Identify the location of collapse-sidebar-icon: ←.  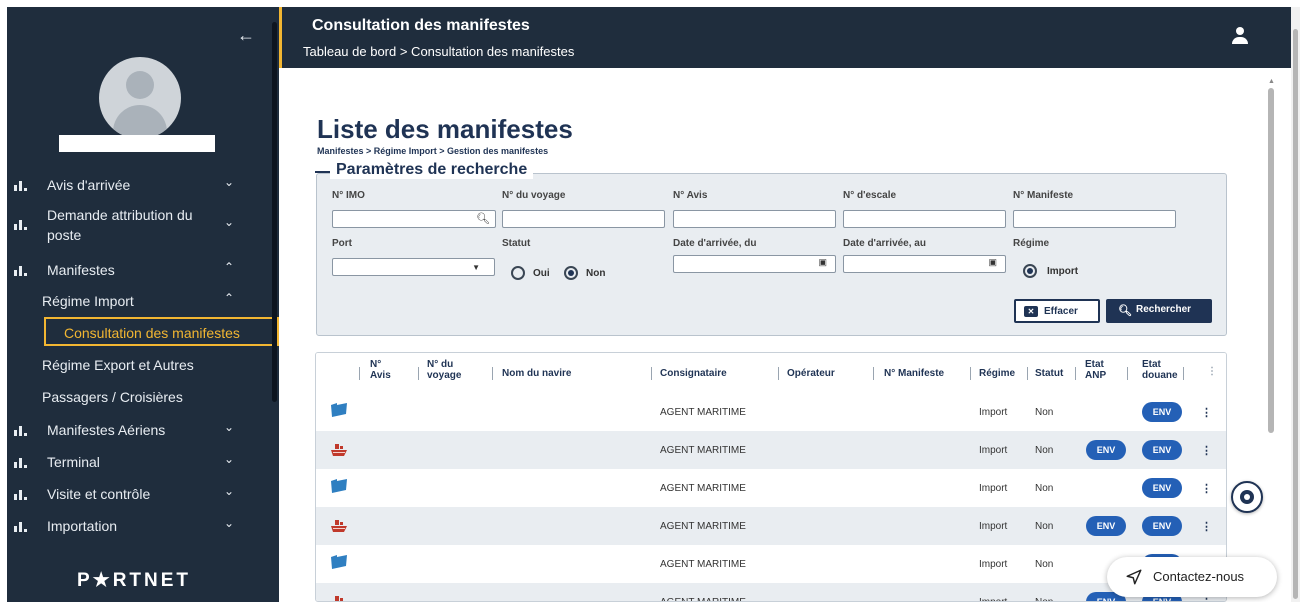
(246, 35).